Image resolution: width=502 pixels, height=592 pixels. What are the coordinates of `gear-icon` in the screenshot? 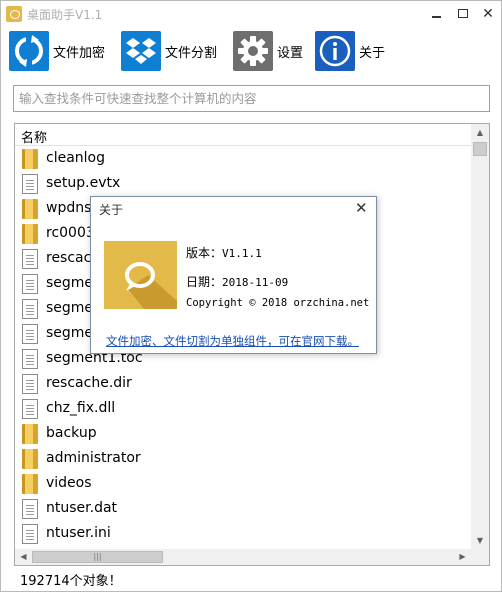 It's located at (253, 51).